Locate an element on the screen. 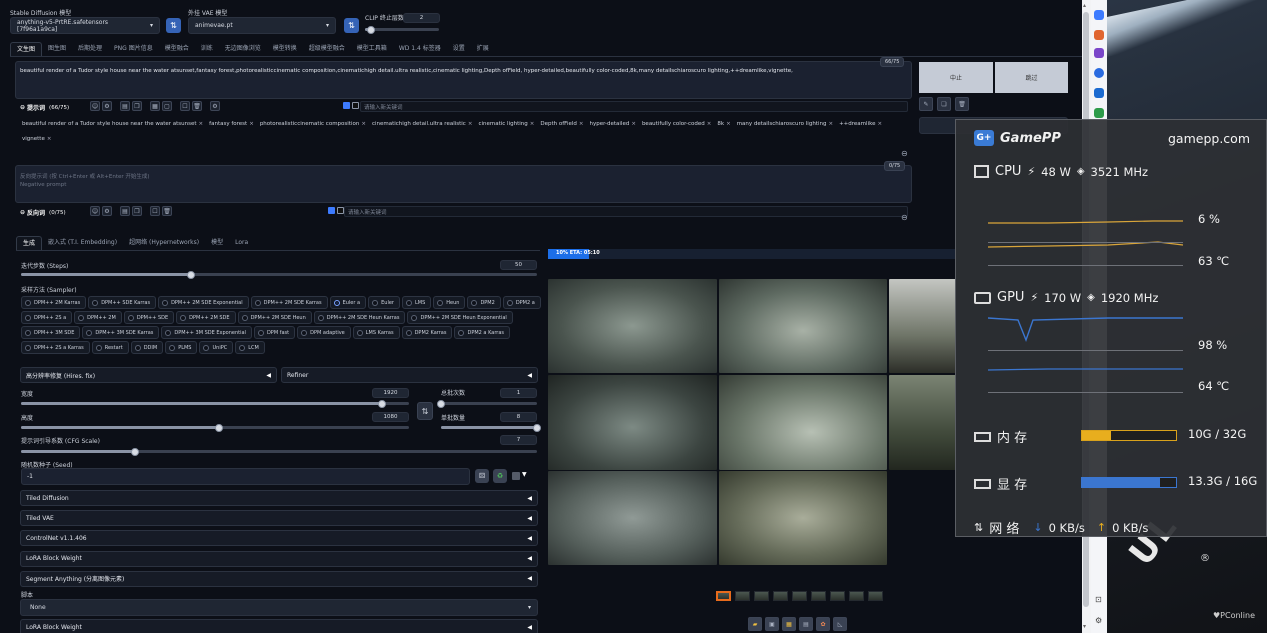 This screenshot has height=633, width=1267. tab-8: 超级模型融合 is located at coordinates (327, 49).